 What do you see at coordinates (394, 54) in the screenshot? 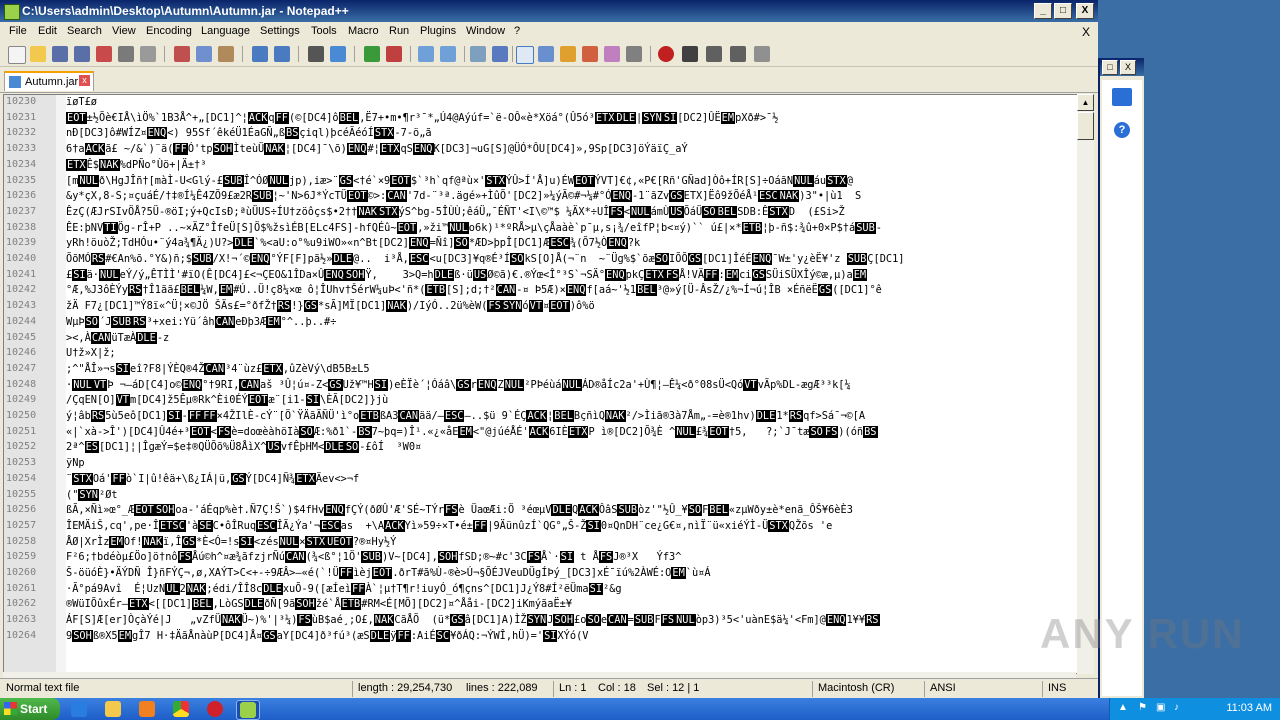
I see `zoom-out-icon` at bounding box center [394, 54].